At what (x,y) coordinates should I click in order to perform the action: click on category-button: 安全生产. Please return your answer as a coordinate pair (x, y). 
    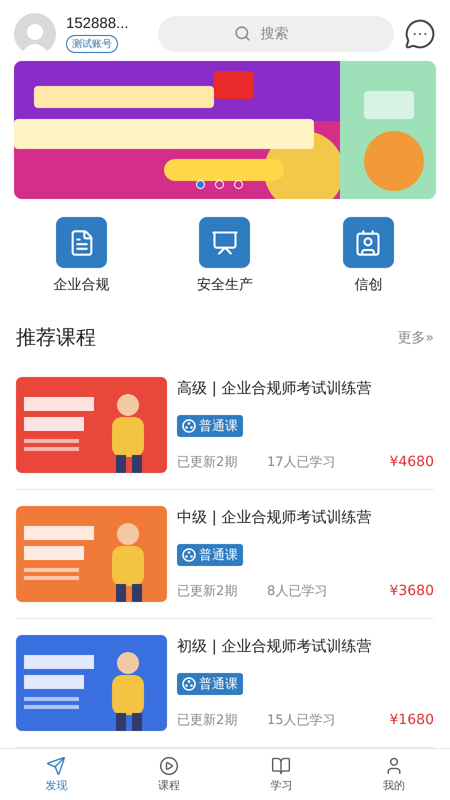
    Looking at the image, I should click on (224, 255).